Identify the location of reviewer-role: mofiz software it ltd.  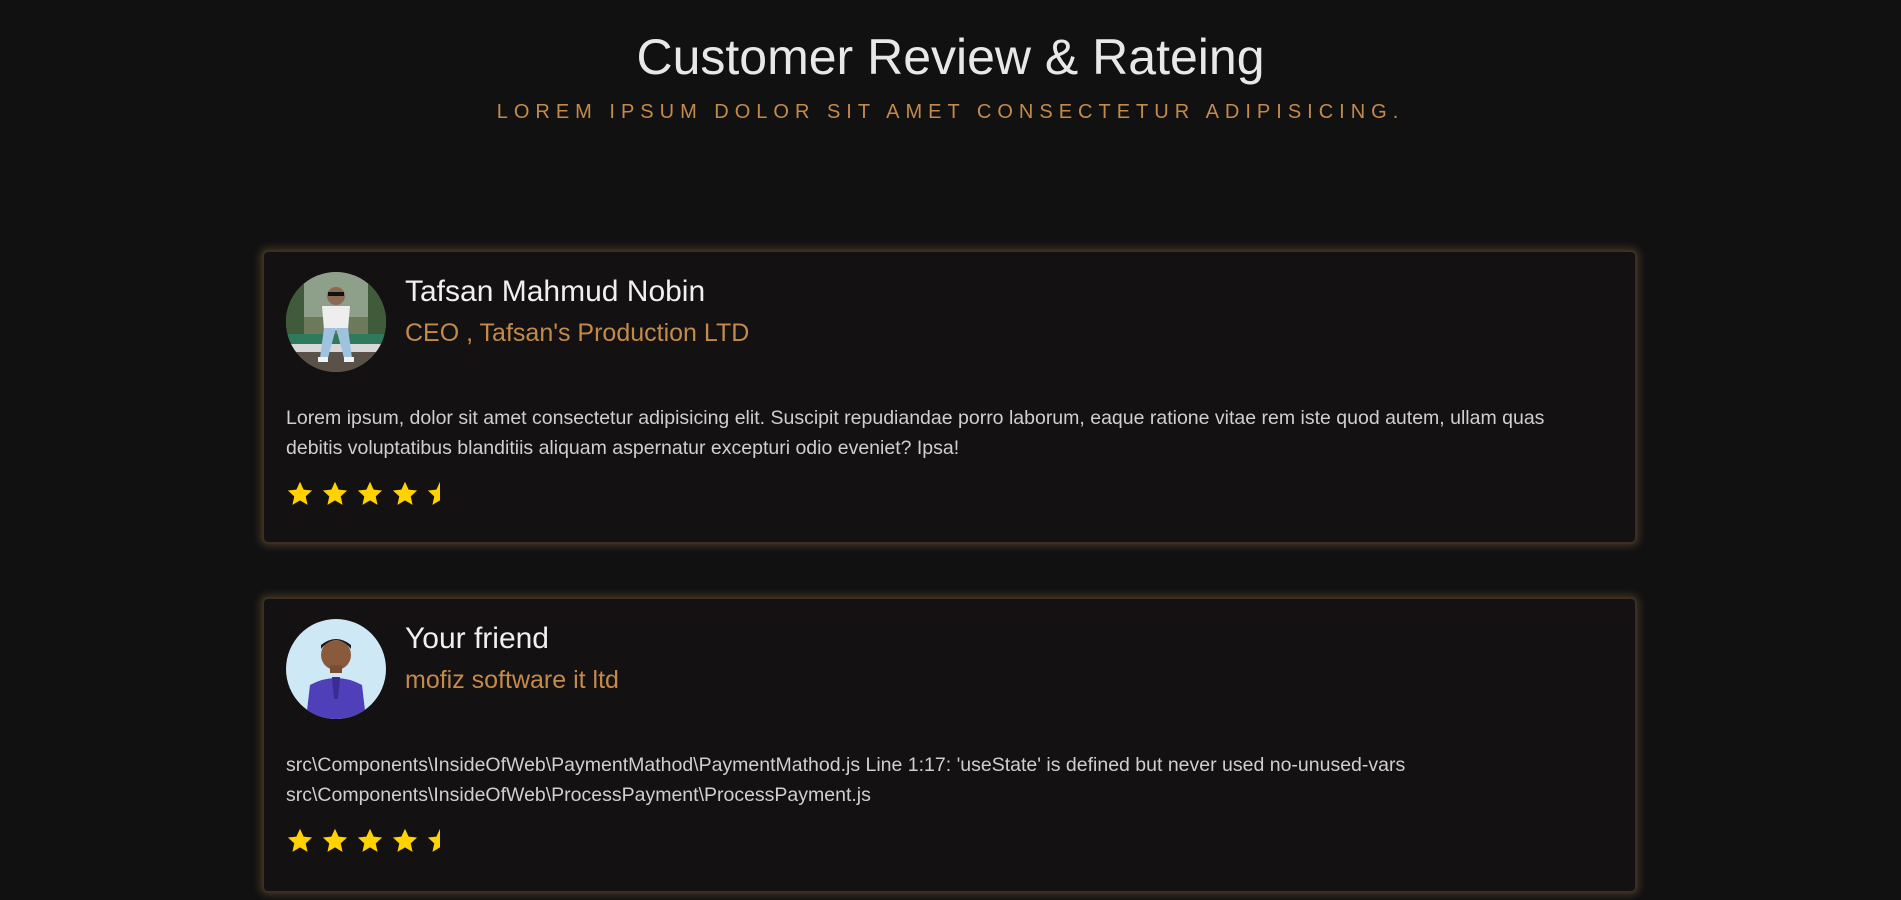
(512, 680).